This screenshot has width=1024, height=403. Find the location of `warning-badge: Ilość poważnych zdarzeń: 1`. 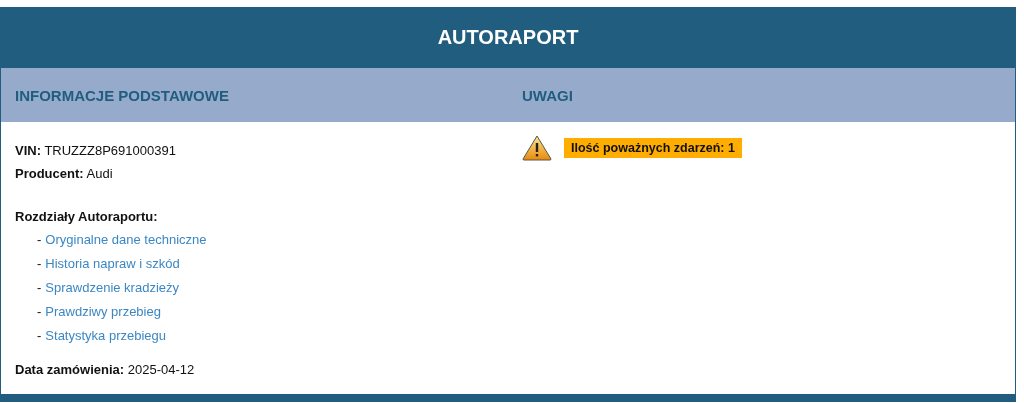

warning-badge: Ilość poważnych zdarzeń: 1 is located at coordinates (653, 148).